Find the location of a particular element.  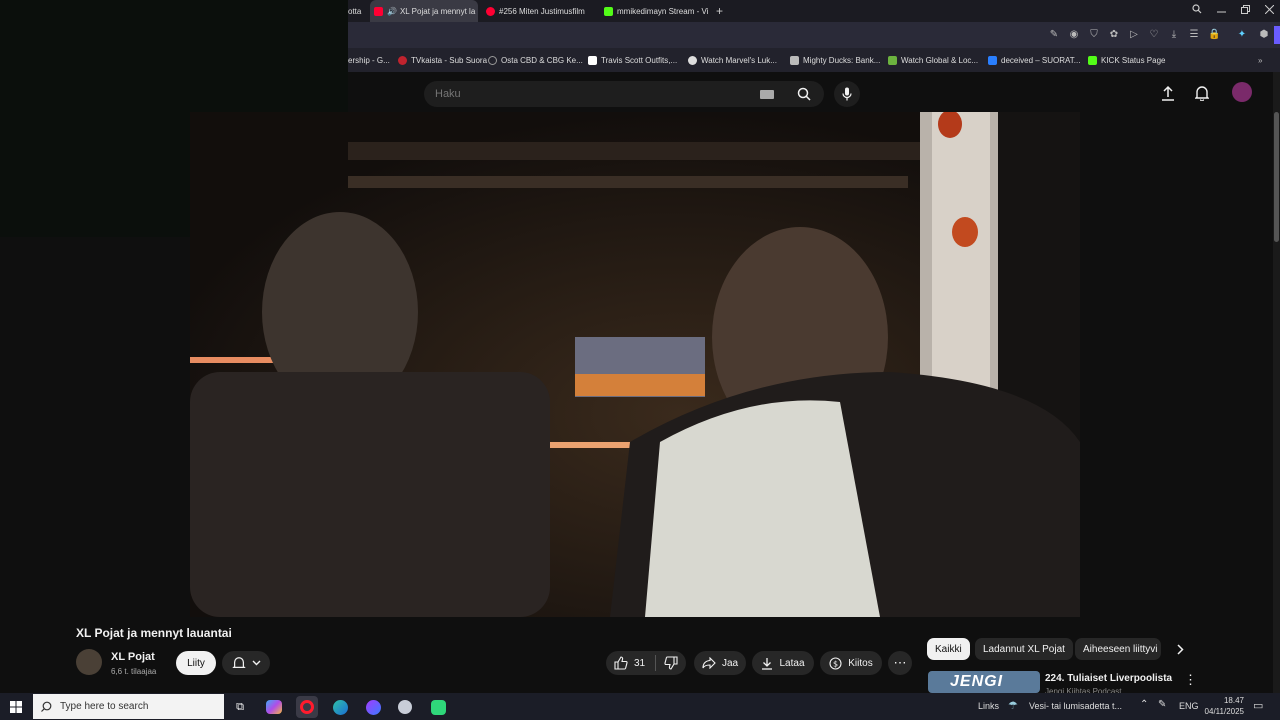

chip-related: Aiheeseen liittyvi is located at coordinates (1118, 649).